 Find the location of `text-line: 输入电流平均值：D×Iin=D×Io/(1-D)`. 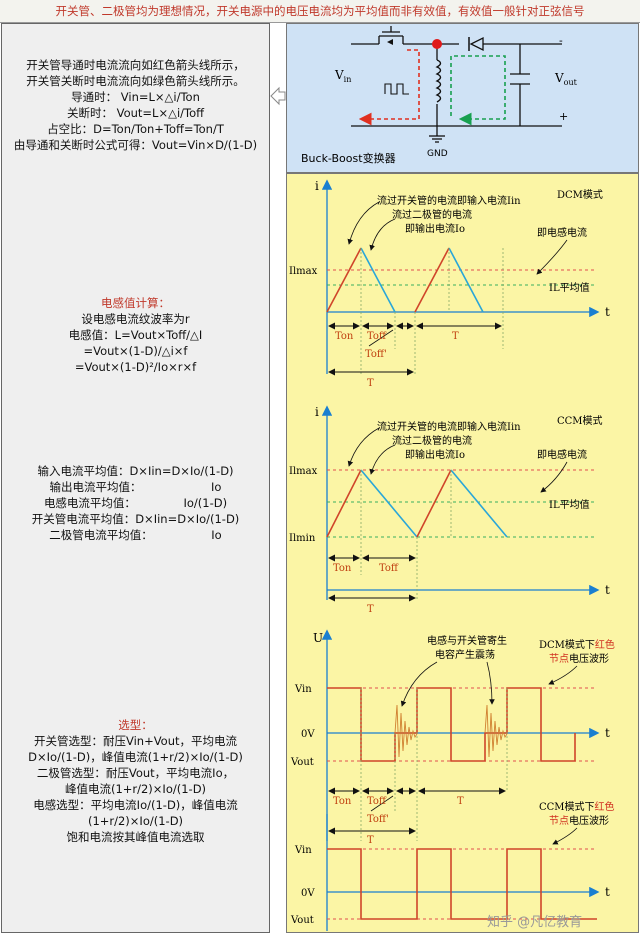

text-line: 输入电流平均值：D×Iin=D×Io/(1-D) is located at coordinates (135, 471).